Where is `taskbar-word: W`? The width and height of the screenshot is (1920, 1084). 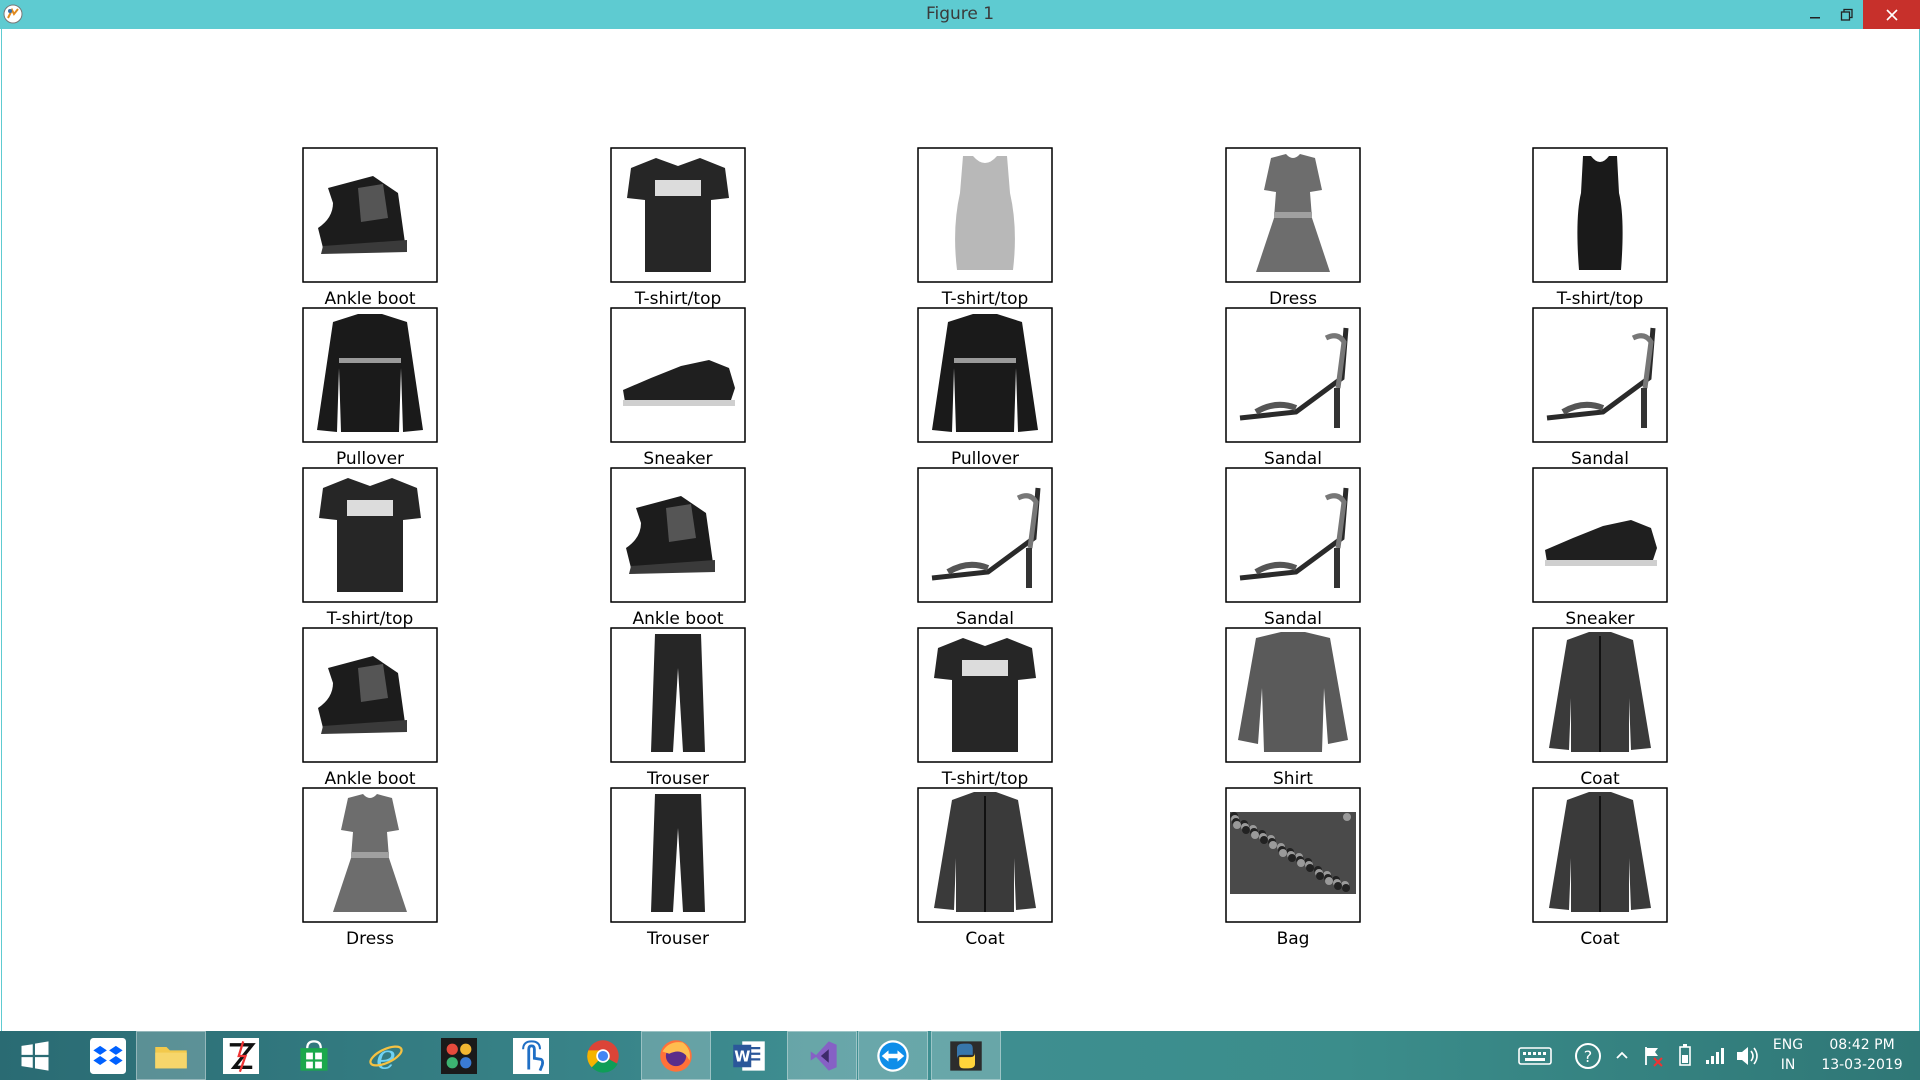
taskbar-word: W is located at coordinates (749, 1055).